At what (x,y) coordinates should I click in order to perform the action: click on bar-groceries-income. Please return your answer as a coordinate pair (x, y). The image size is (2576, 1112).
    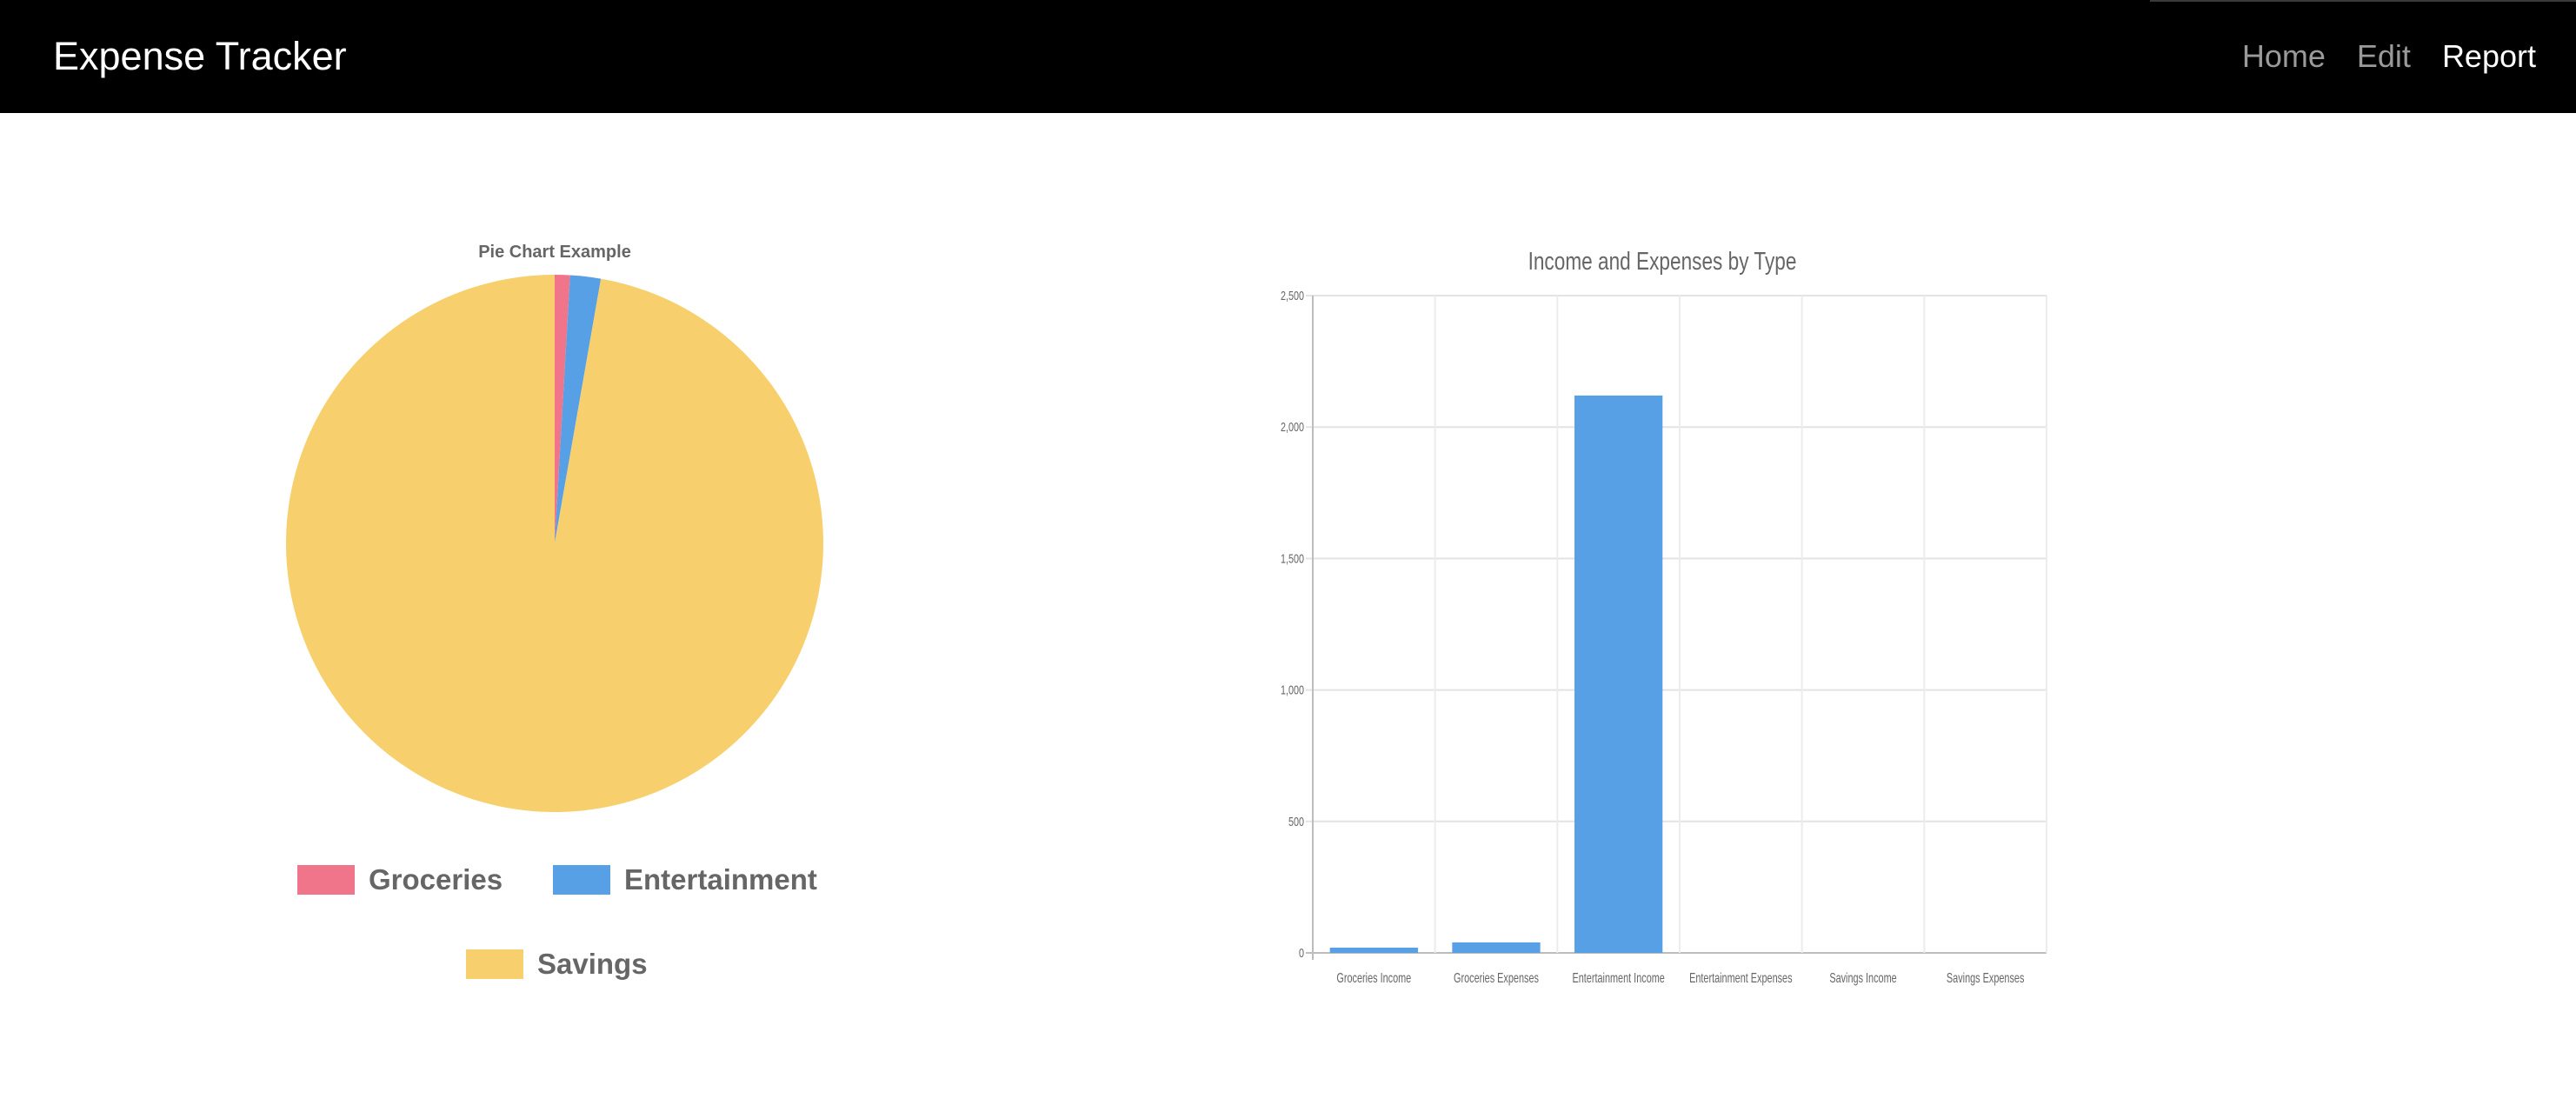
    Looking at the image, I should click on (1373, 950).